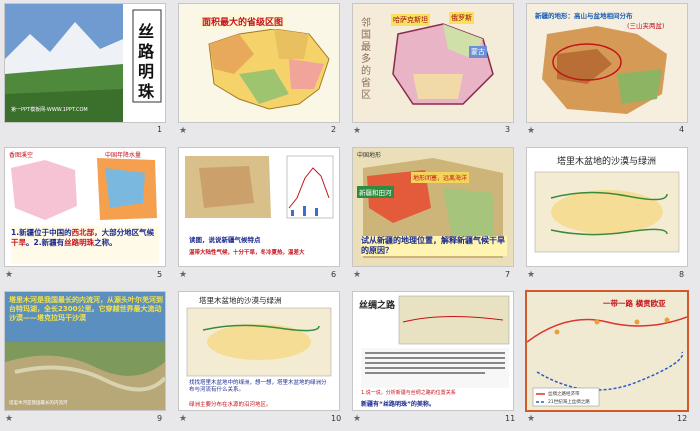 The height and width of the screenshot is (431, 700). I want to click on slide-number: 9, so click(160, 418).